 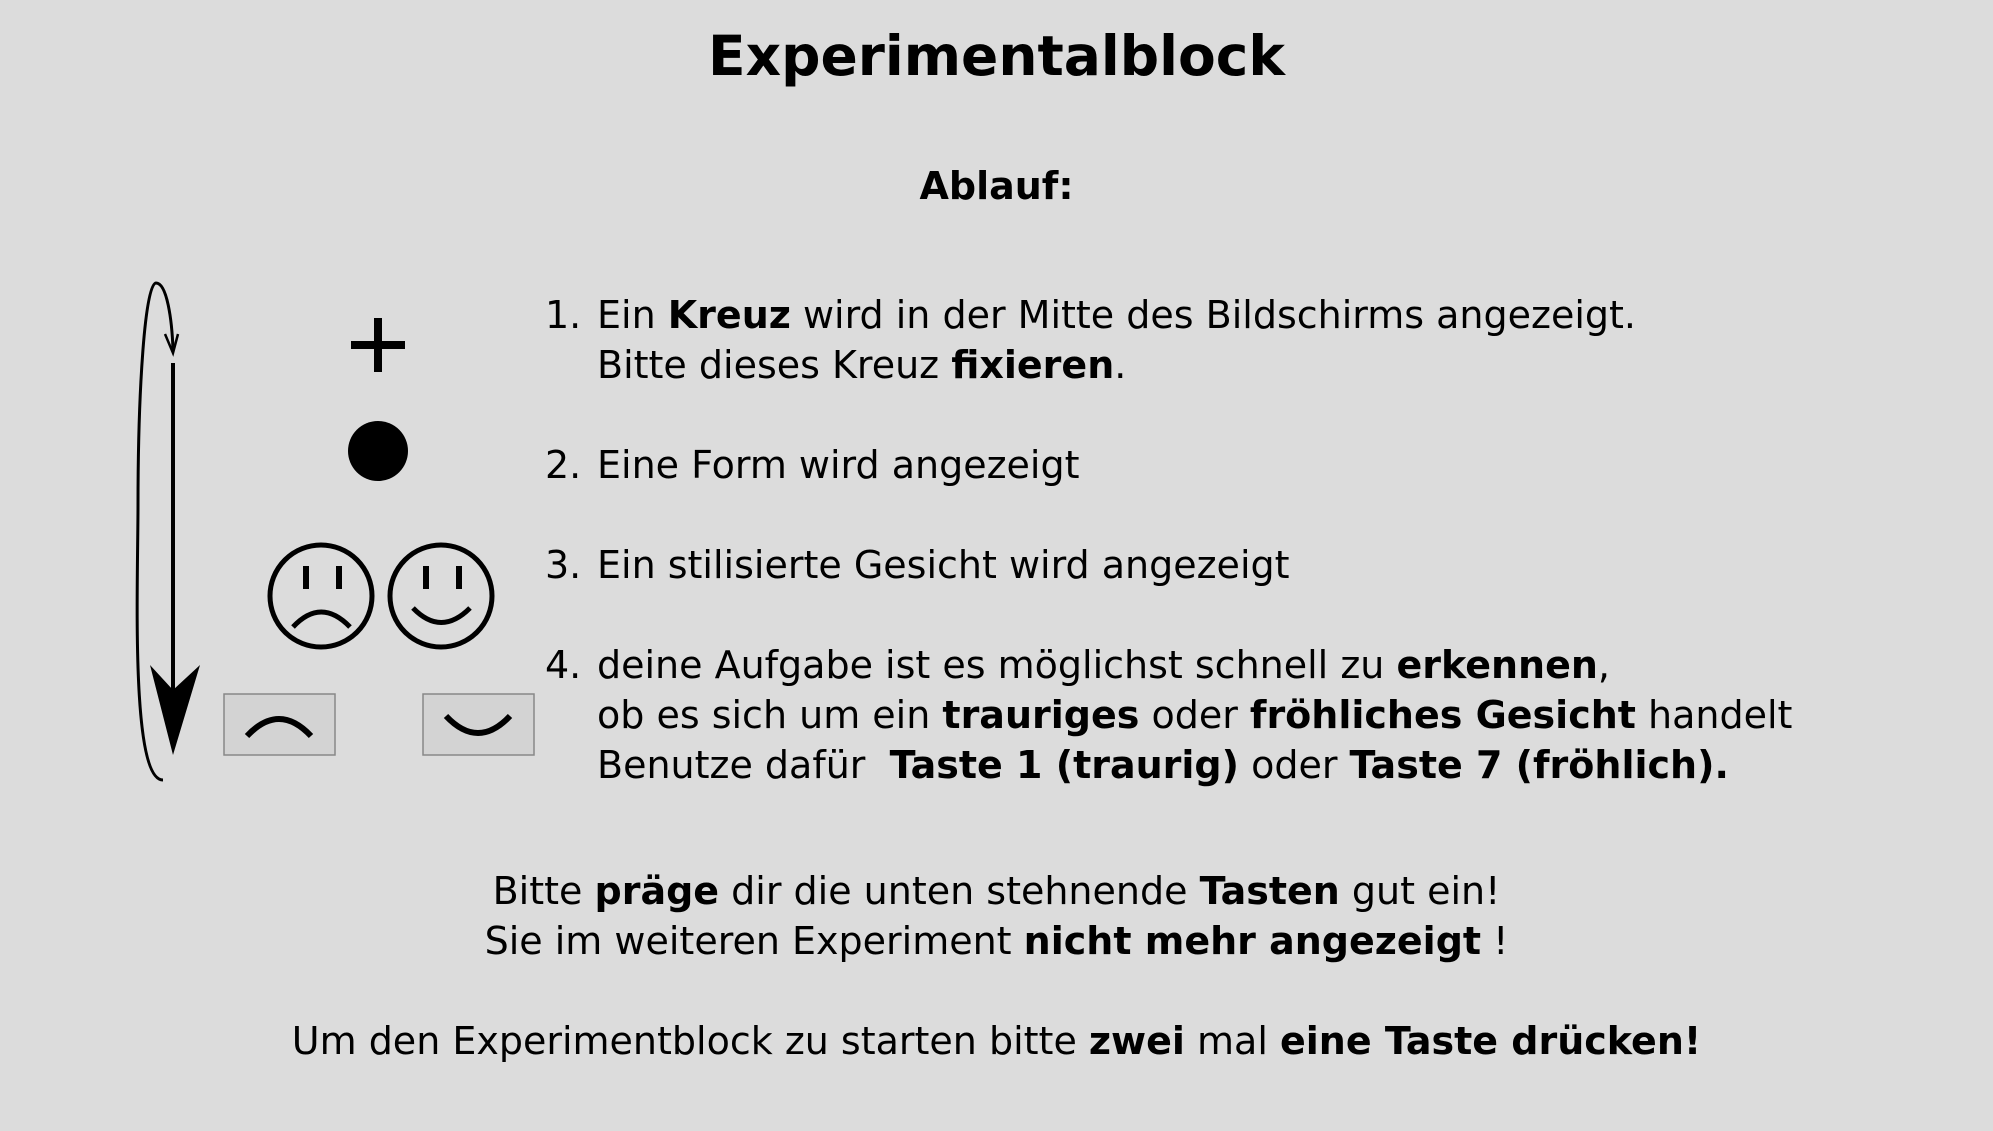 I want to click on key-hint-sad: Taste 1 (traurig), so click(x=1064, y=765).